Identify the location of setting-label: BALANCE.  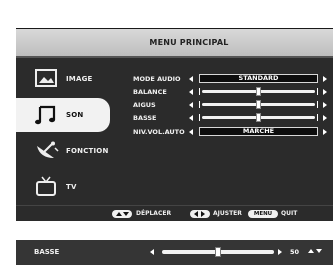
(150, 92).